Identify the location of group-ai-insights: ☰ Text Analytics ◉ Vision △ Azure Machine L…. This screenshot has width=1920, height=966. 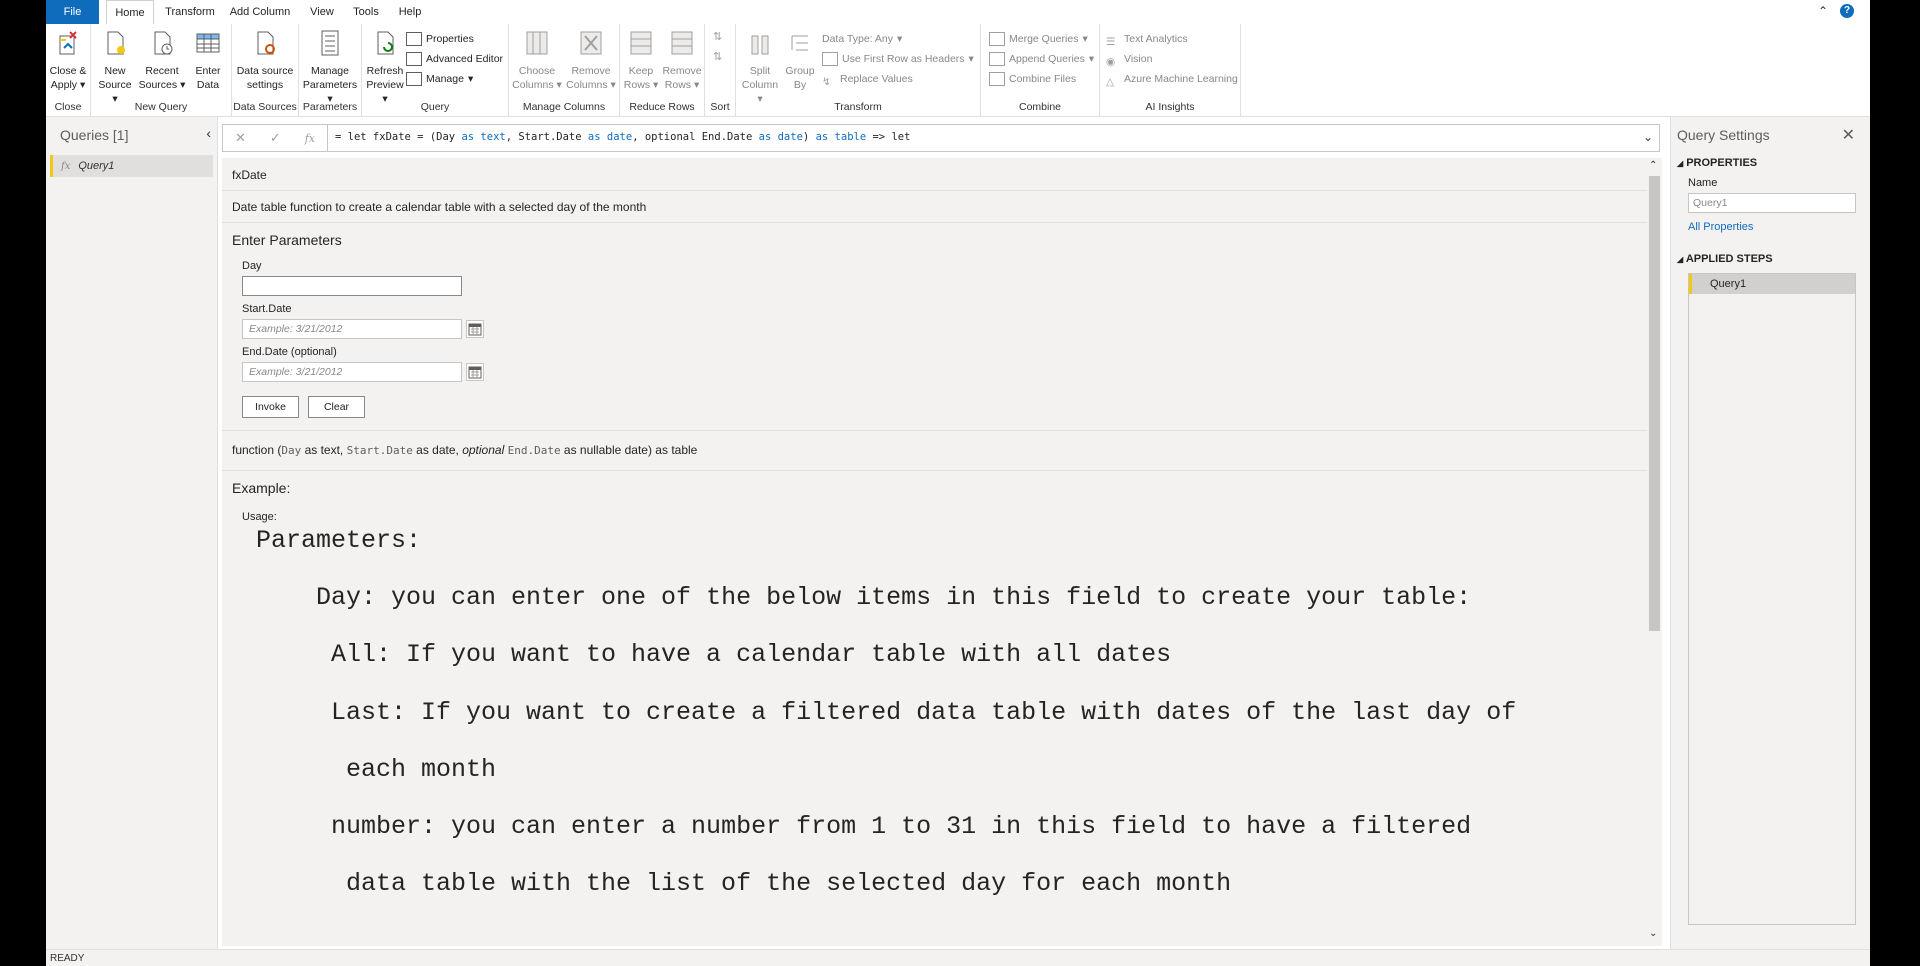
(1170, 70).